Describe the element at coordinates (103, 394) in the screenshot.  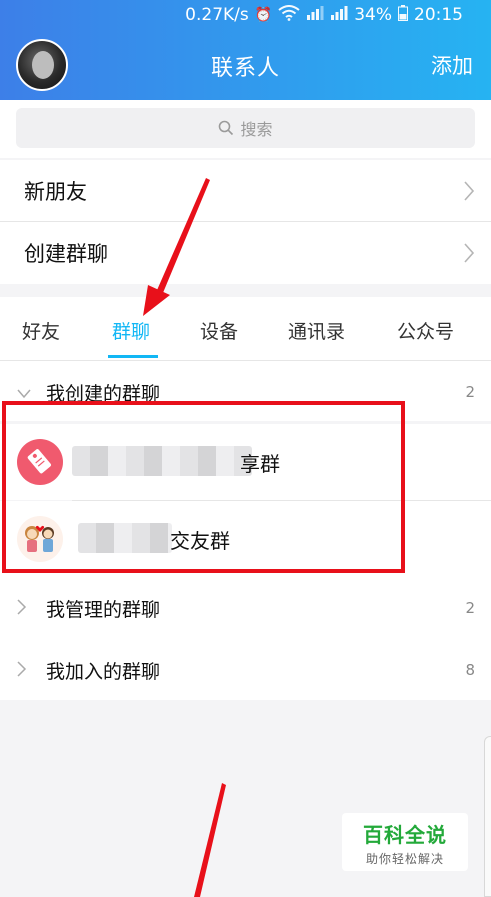
I see `section-label: 我创建的群聊` at that location.